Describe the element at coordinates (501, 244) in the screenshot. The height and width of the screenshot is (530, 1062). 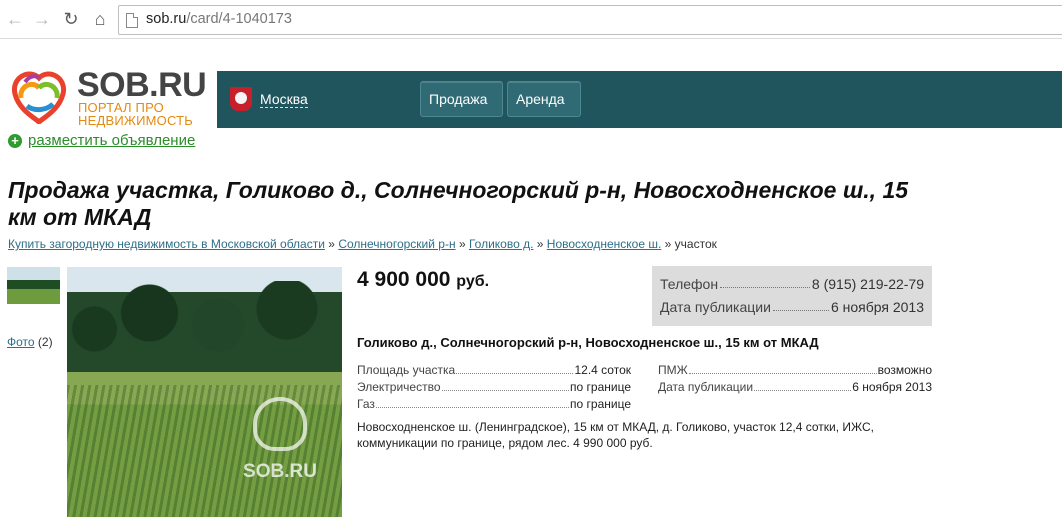
I see `breadcrumb-link: Голиково д.` at that location.